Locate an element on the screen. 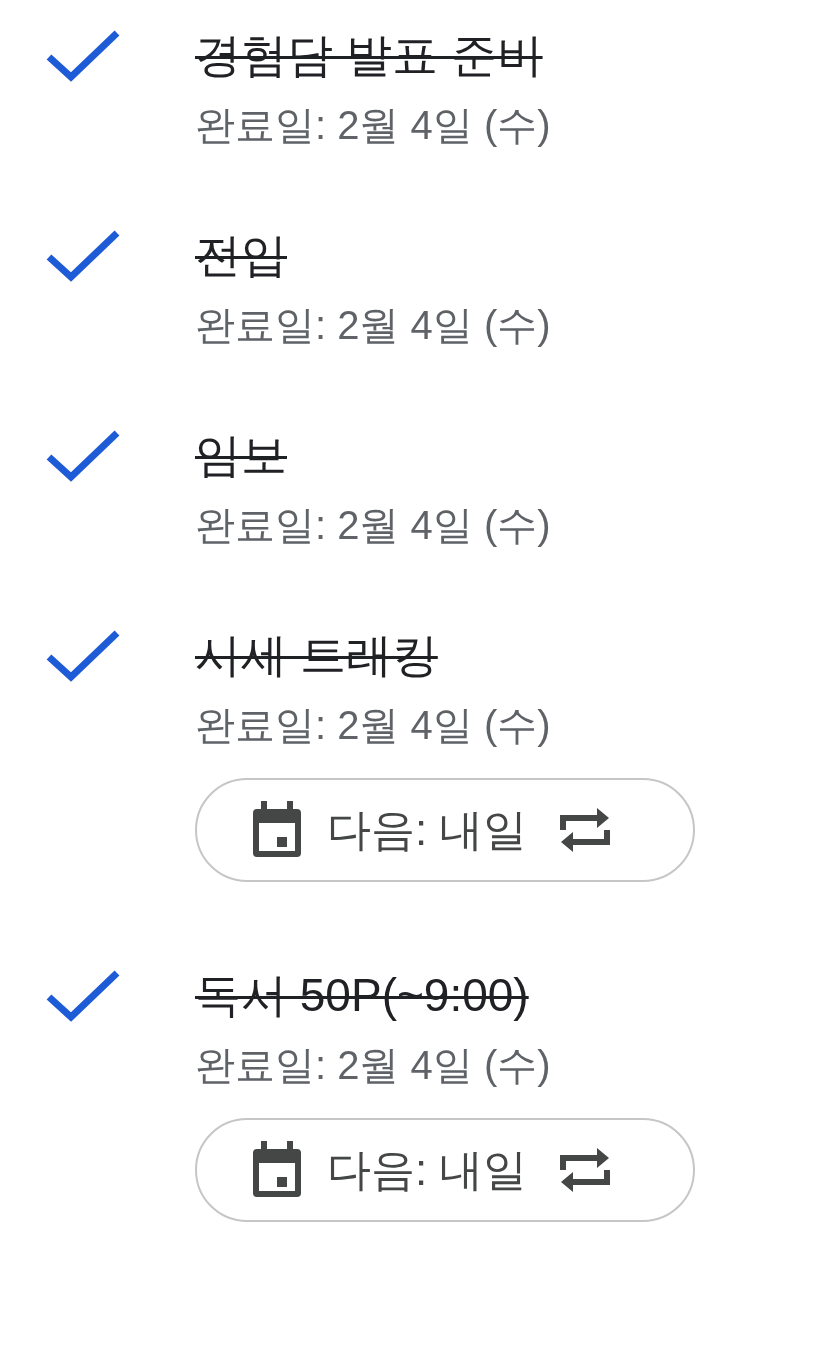 The image size is (827, 1359). task-title: 경험담 발표 준비 is located at coordinates (369, 55).